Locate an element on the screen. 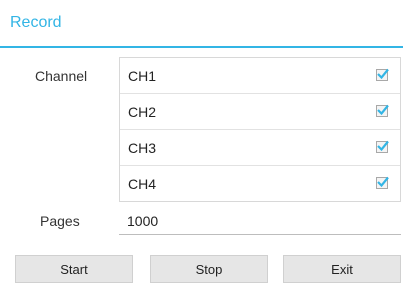 Image resolution: width=403 pixels, height=289 pixels. pages-input: 1000 is located at coordinates (260, 219).